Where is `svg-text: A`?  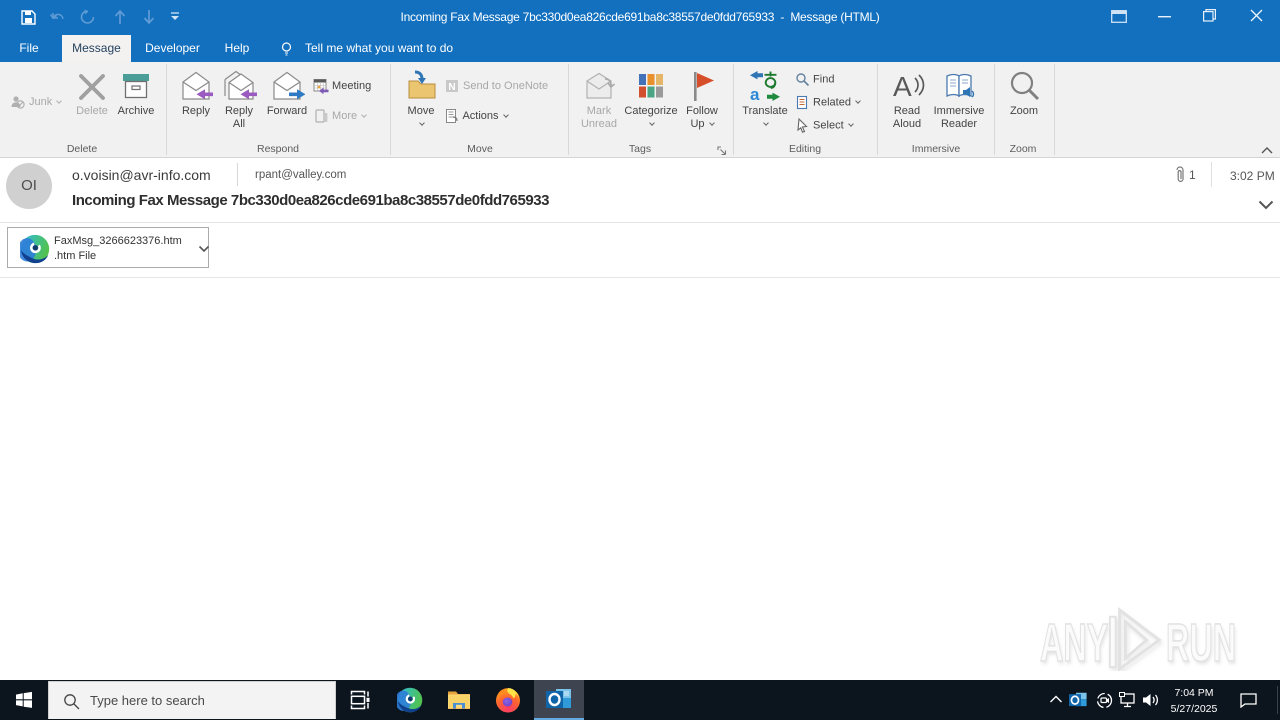 svg-text: A is located at coordinates (902, 86).